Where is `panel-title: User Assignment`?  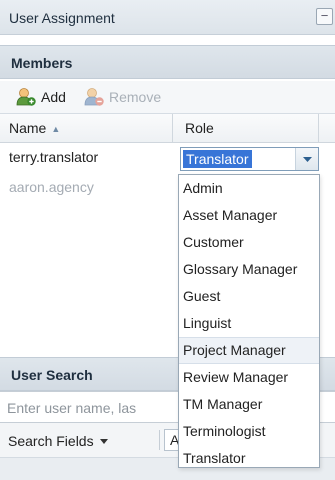 panel-title: User Assignment is located at coordinates (62, 18).